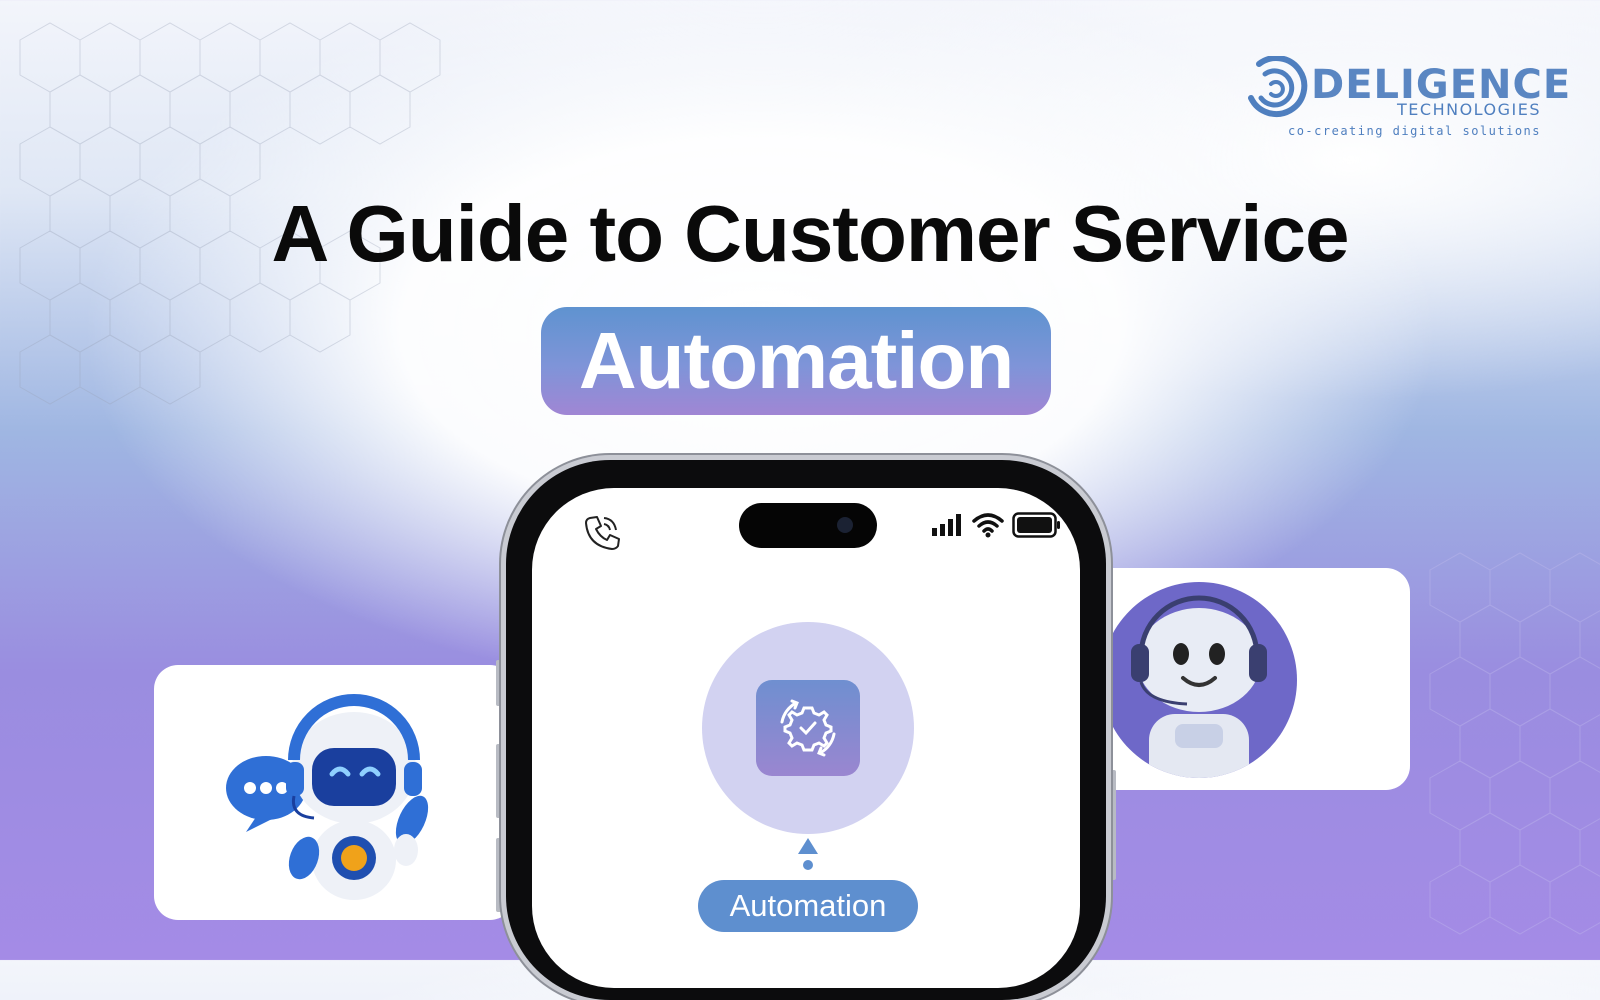 The height and width of the screenshot is (1000, 1600). I want to click on chatbot-card, so click(334, 792).